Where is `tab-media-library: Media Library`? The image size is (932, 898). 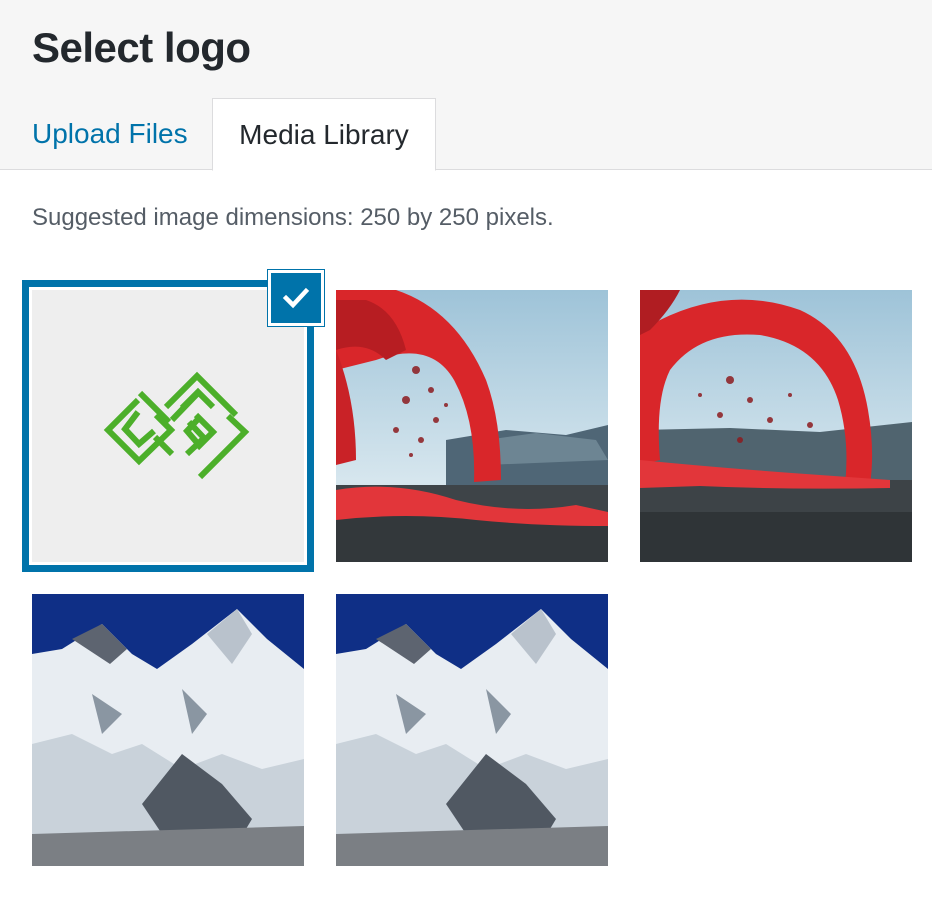 tab-media-library: Media Library is located at coordinates (324, 134).